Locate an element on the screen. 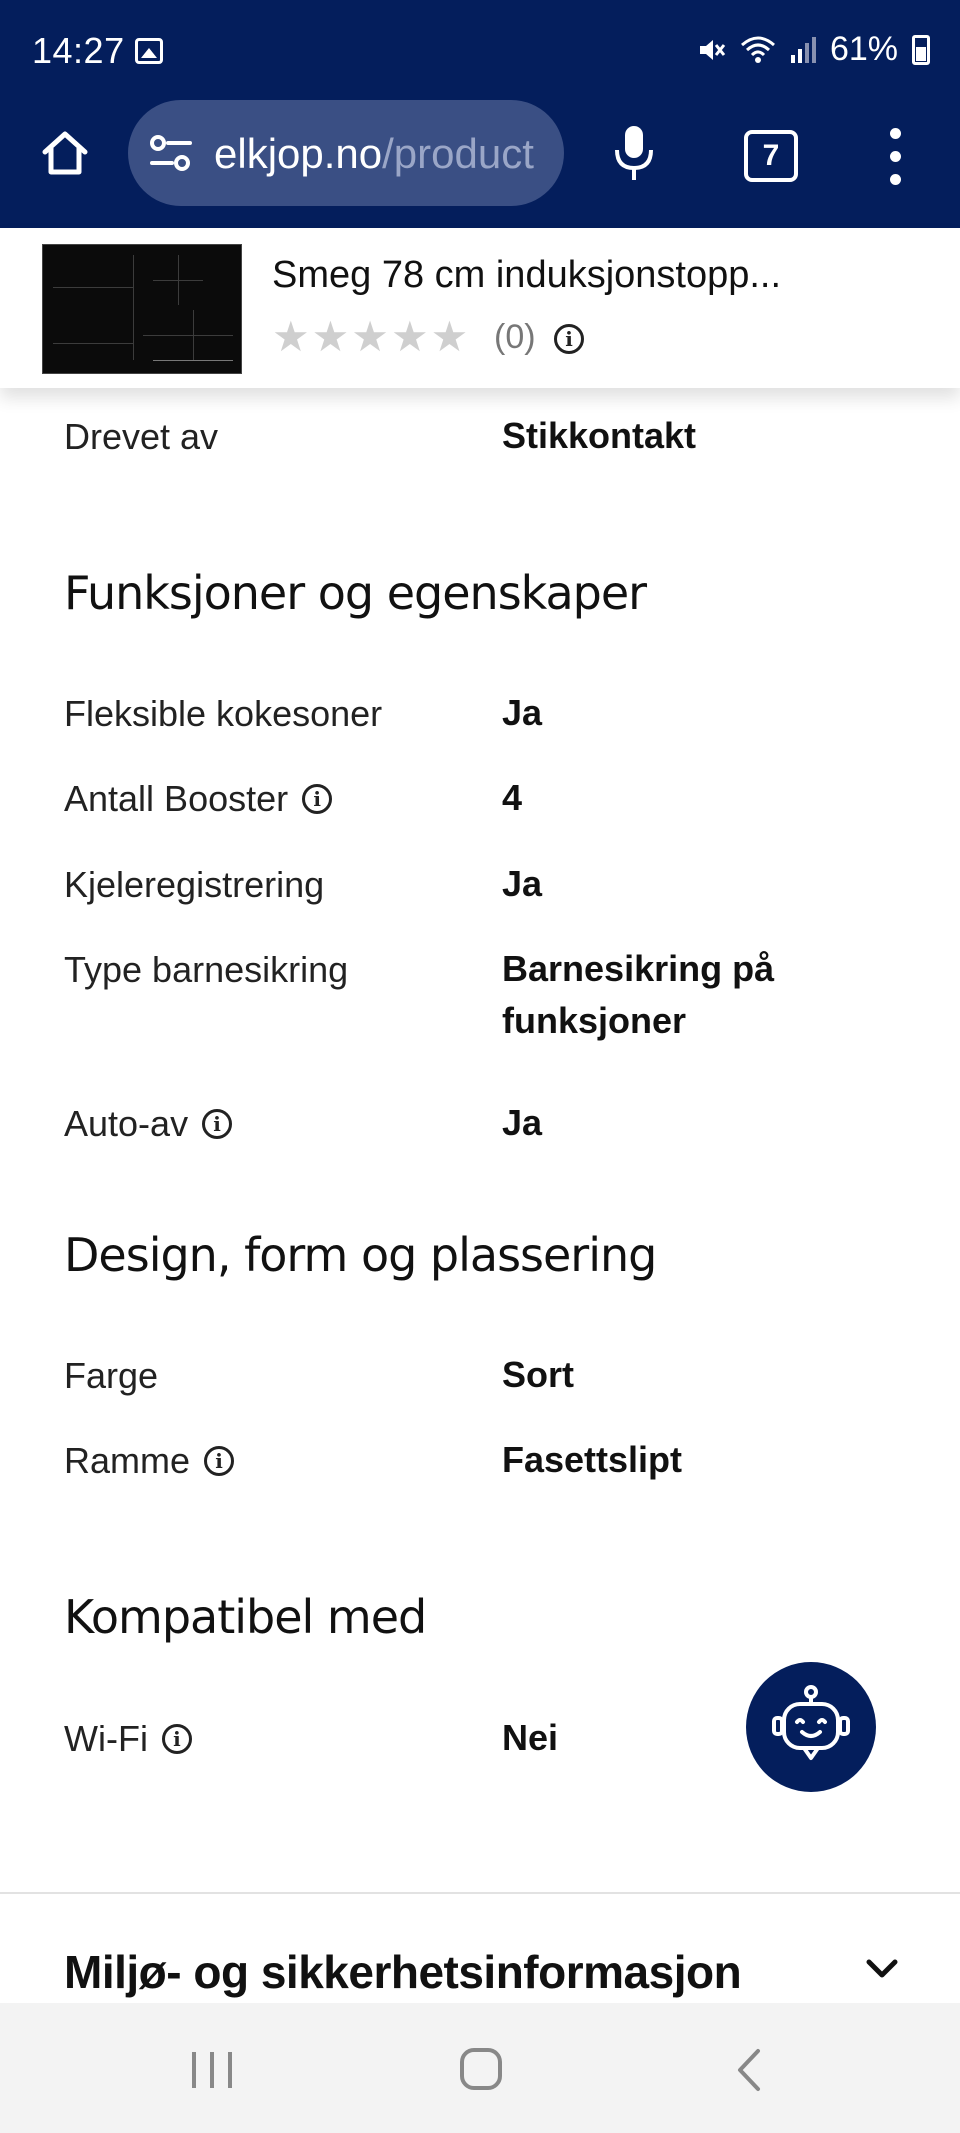 The image size is (960, 2133). spec-value: Stikkontakt is located at coordinates (599, 435).